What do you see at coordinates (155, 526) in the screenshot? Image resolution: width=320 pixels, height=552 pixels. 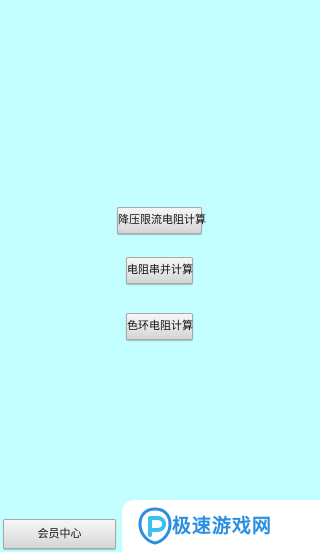 I see `watermark-logo-icon` at bounding box center [155, 526].